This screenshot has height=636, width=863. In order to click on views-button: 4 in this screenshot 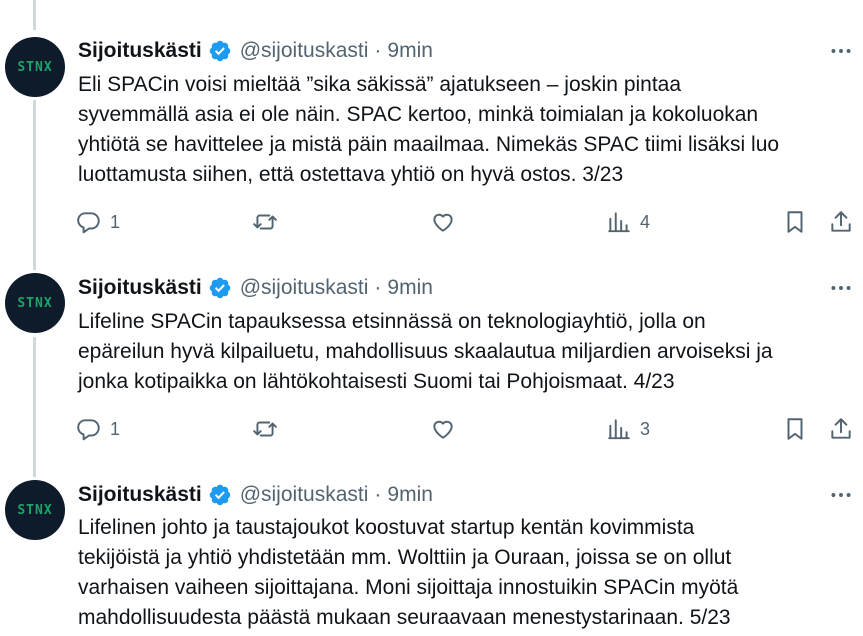, I will do `click(628, 222)`.